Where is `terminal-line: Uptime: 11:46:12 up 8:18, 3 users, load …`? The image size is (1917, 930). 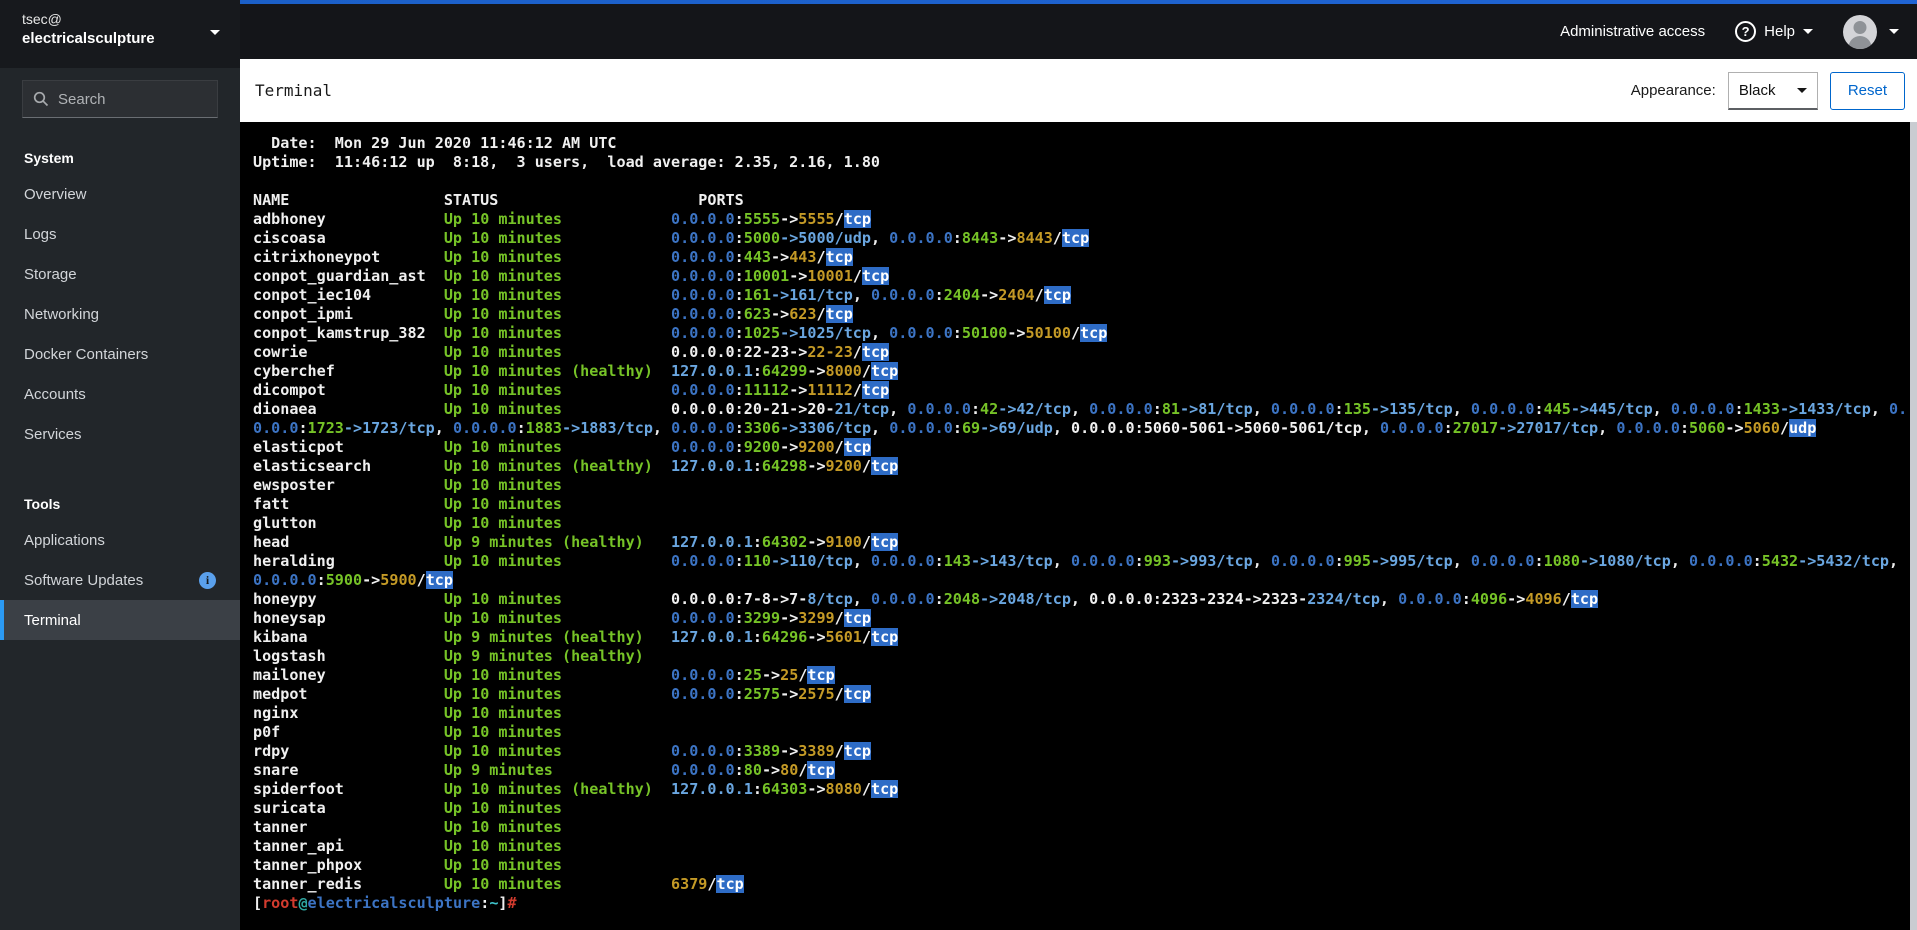
terminal-line: Uptime: 11:46:12 up 8:18, 3 users, load … is located at coordinates (567, 162).